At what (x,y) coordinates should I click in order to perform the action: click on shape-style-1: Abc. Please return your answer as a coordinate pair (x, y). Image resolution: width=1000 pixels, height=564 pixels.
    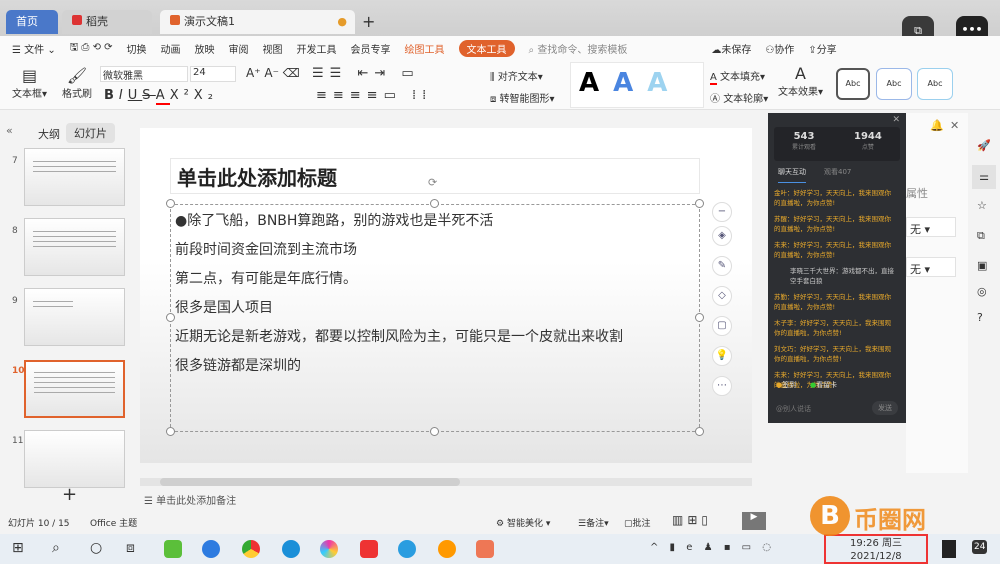
    Looking at the image, I should click on (853, 84).